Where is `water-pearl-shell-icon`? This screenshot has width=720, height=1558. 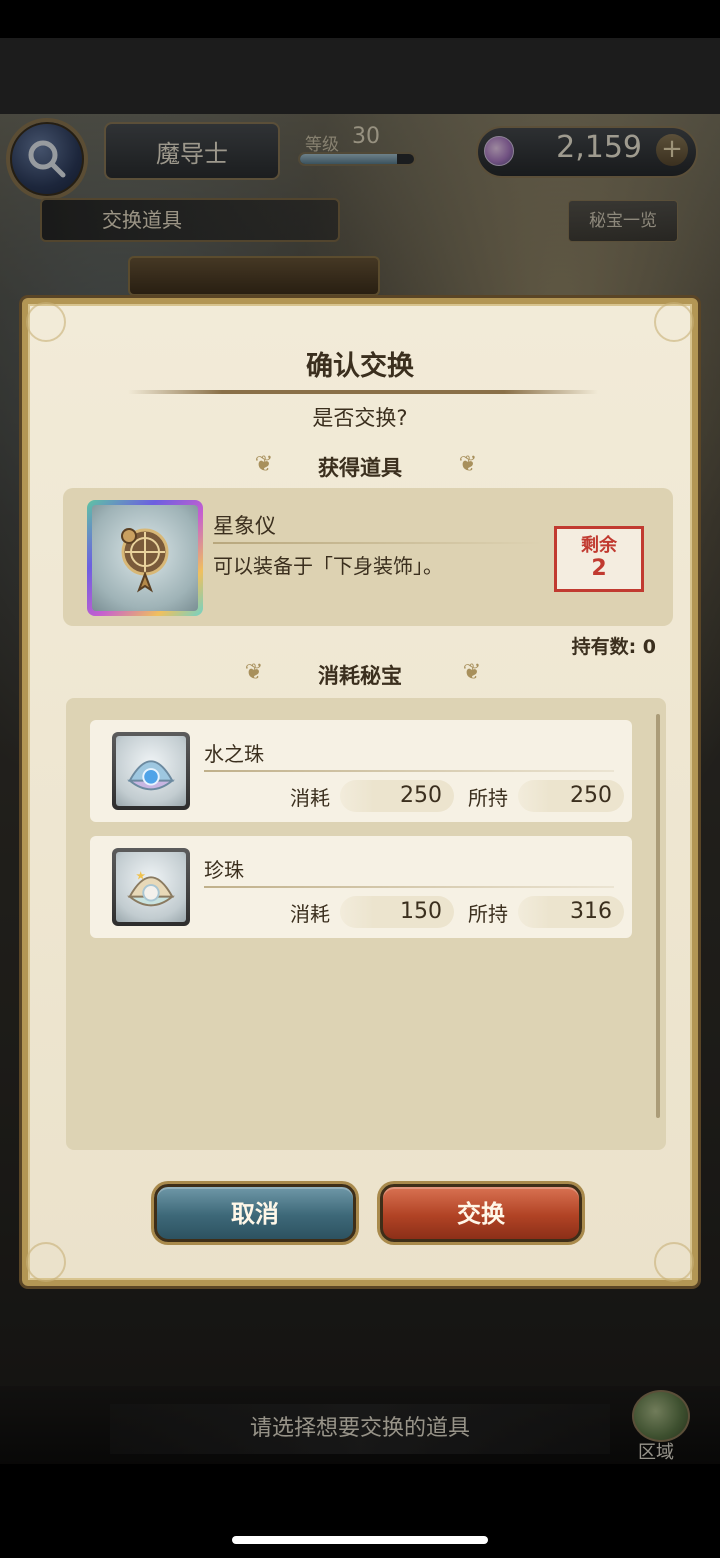 water-pearl-shell-icon is located at coordinates (151, 771).